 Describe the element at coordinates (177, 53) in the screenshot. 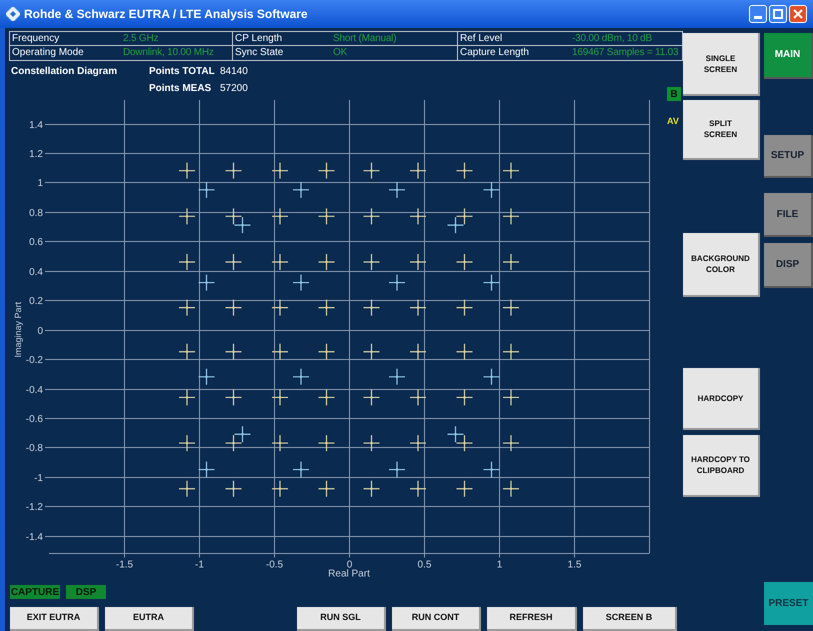

I see `field-value: Downlink, 10.00 MHz` at that location.